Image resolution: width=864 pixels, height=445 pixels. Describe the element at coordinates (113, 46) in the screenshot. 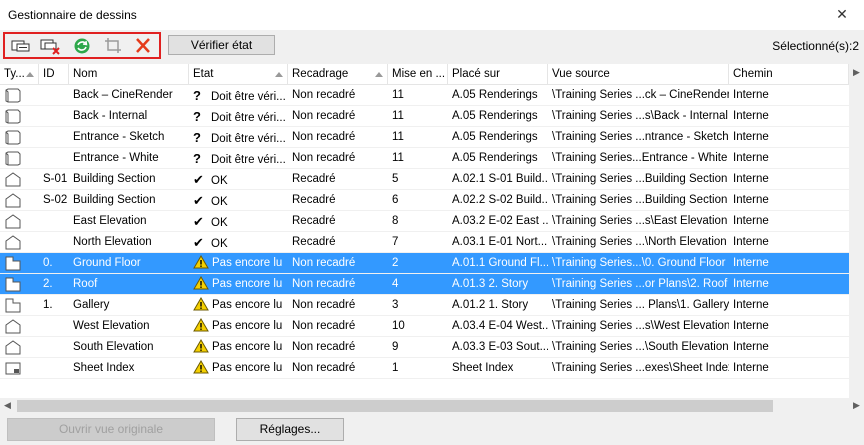

I see `crop-icon` at that location.